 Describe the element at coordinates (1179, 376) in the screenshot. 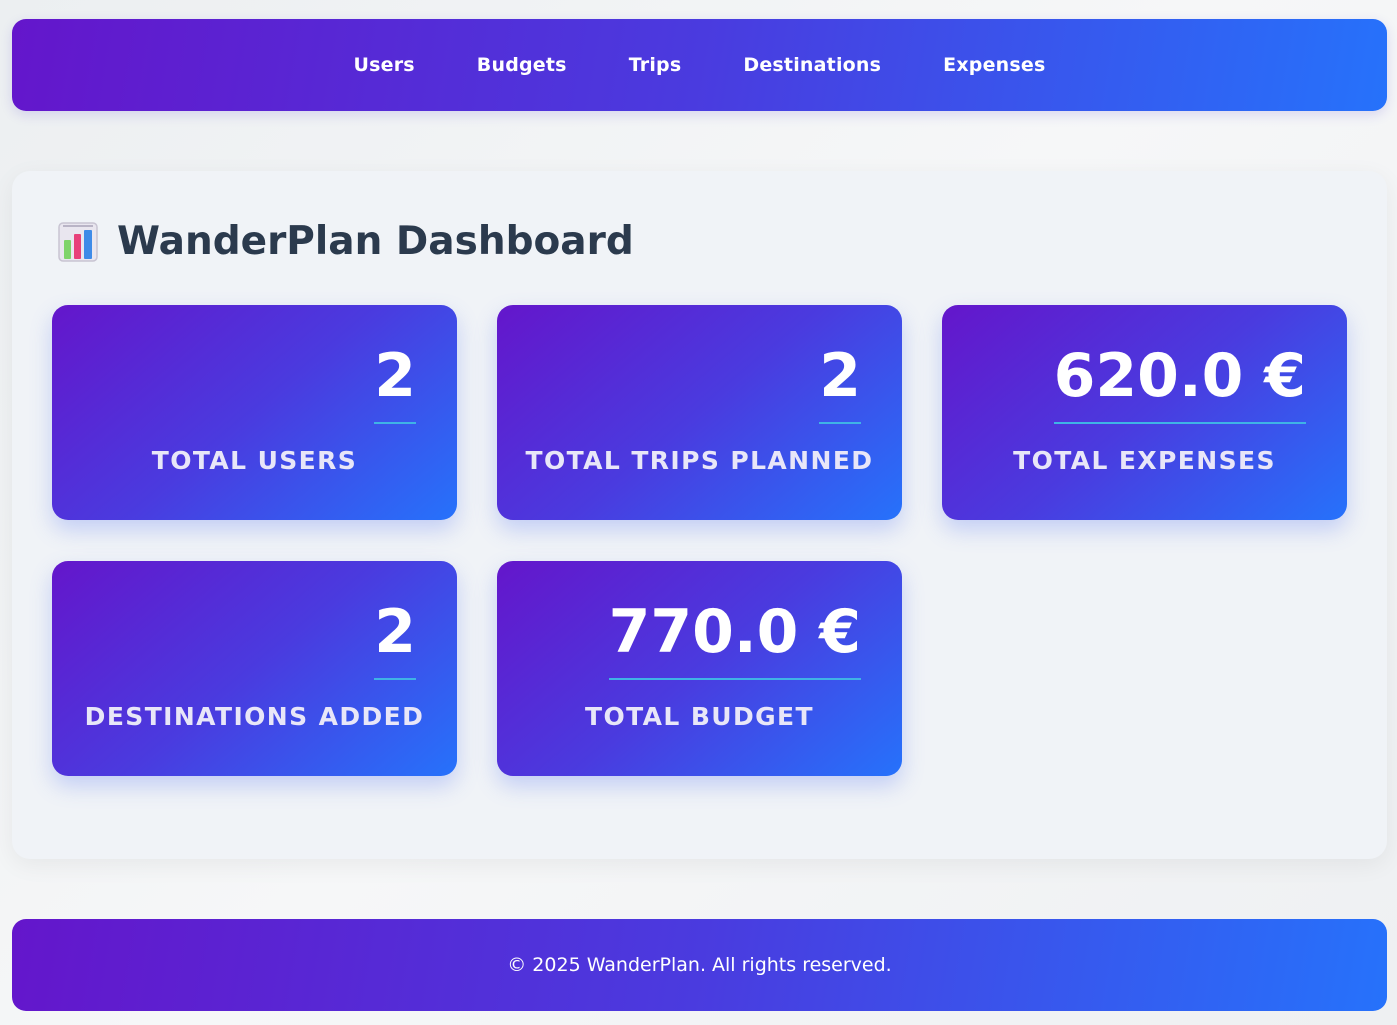

I see `stat-value: 620.0 €` at that location.